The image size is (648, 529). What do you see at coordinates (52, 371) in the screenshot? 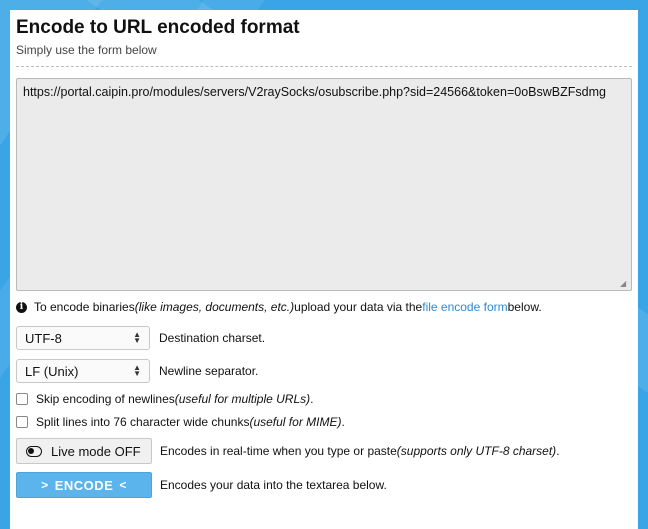
I see `newline-select-value: LF (Unix)` at bounding box center [52, 371].